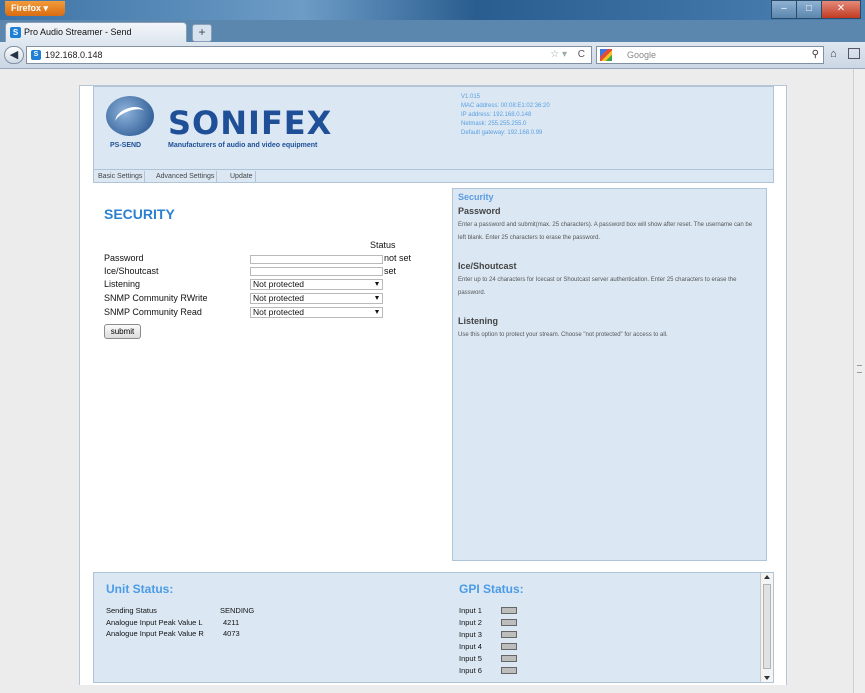  What do you see at coordinates (131, 610) in the screenshot?
I see `sending-status-label: Sending Status` at bounding box center [131, 610].